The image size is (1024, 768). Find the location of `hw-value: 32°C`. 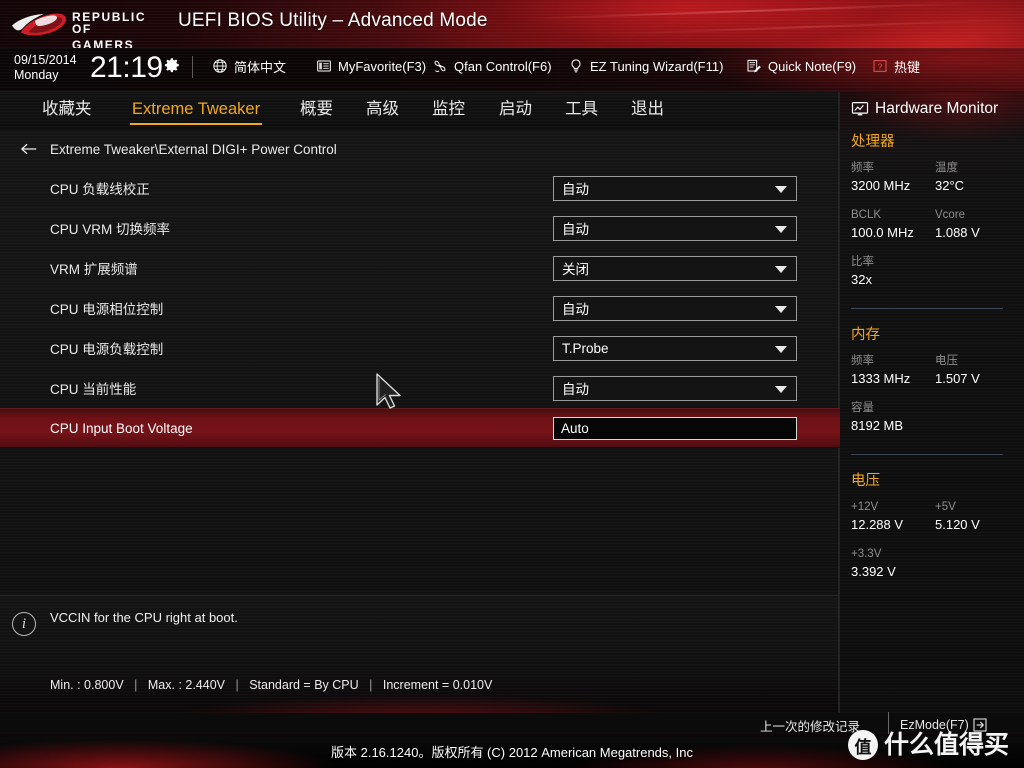

hw-value: 32°C is located at coordinates (950, 185).